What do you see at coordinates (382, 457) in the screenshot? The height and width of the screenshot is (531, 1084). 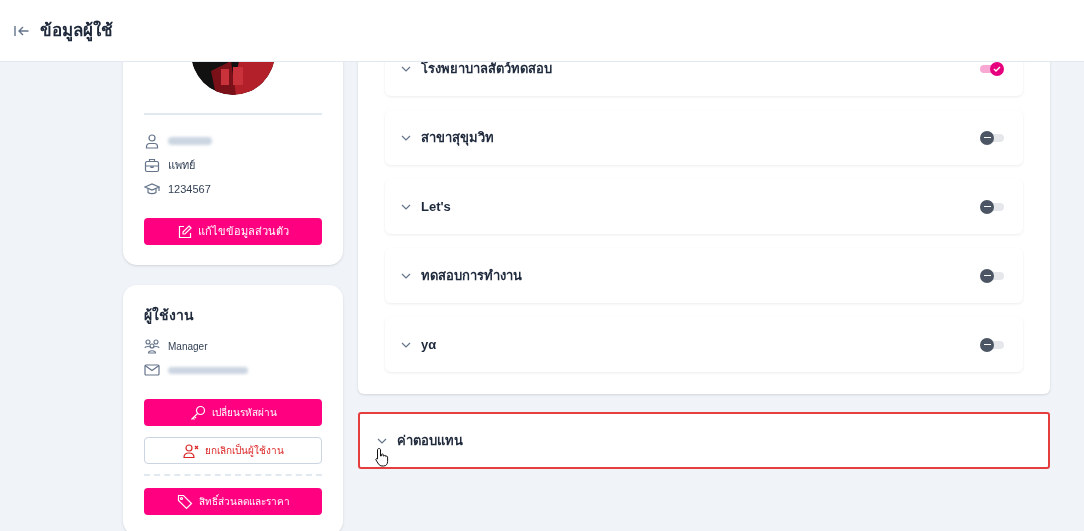 I see `hand-cursor-icon` at bounding box center [382, 457].